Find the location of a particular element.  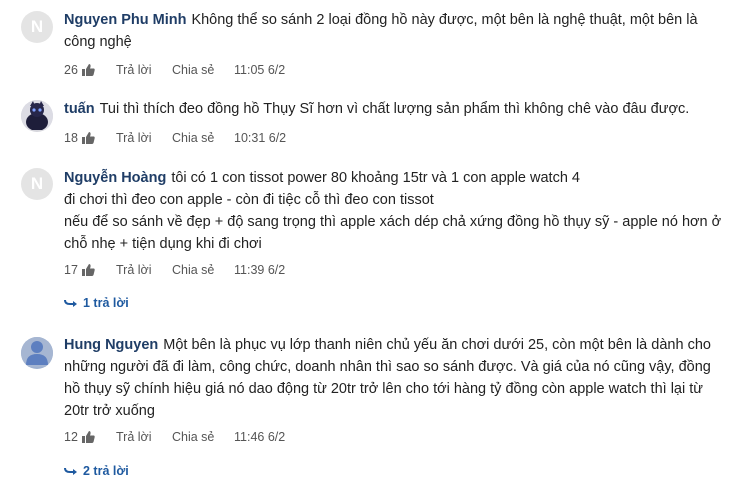

like-button: 17 is located at coordinates (90, 270).